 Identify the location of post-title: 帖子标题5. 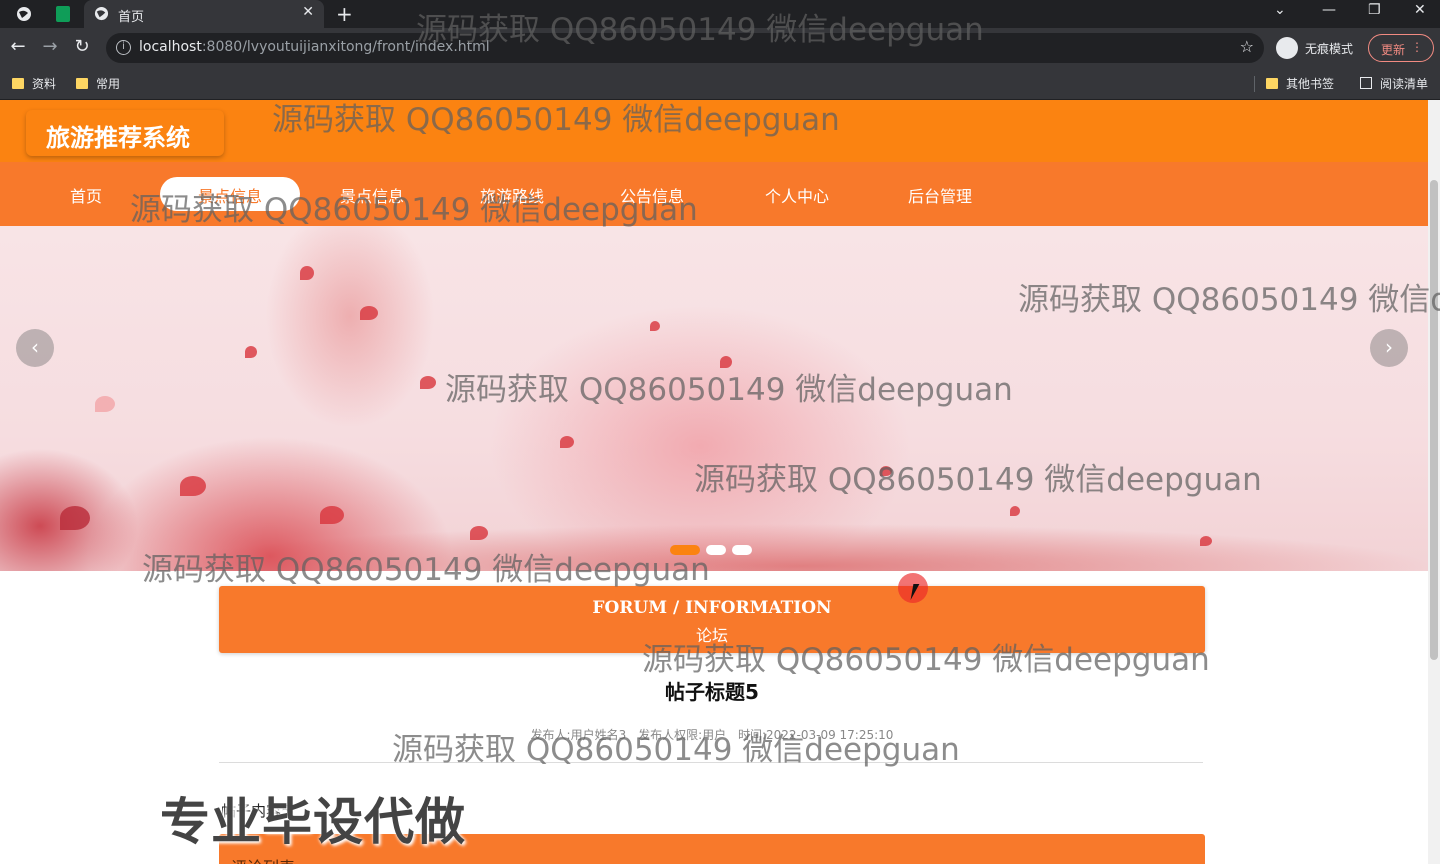
(712, 692).